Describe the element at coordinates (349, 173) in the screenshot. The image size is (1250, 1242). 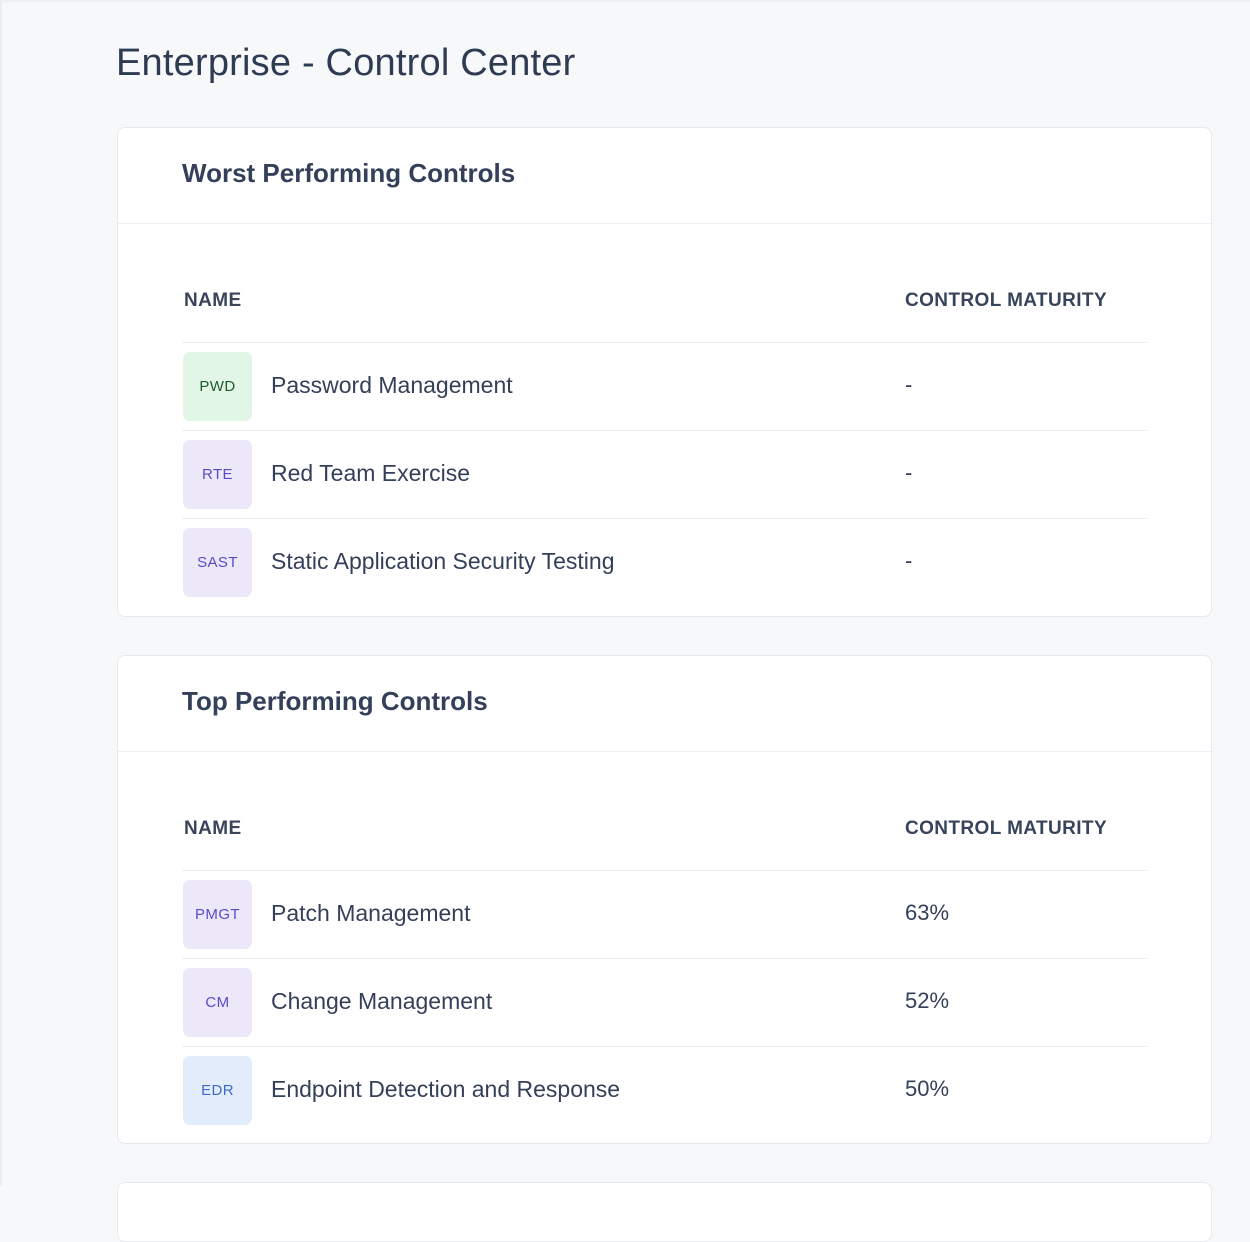
I see `card-title: Worst Performing Controls` at that location.